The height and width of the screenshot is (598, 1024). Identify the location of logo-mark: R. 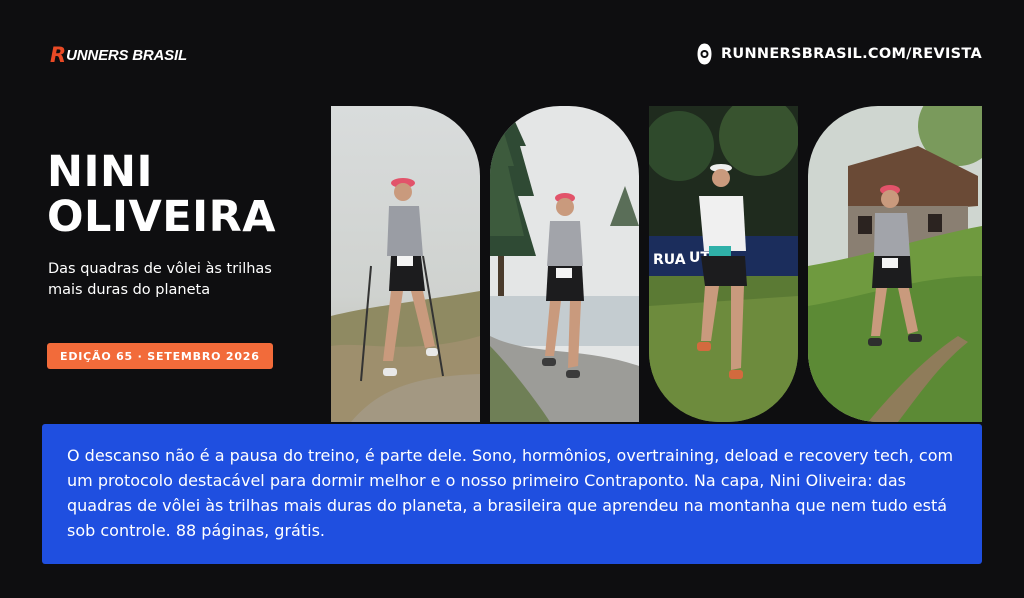
(58, 55).